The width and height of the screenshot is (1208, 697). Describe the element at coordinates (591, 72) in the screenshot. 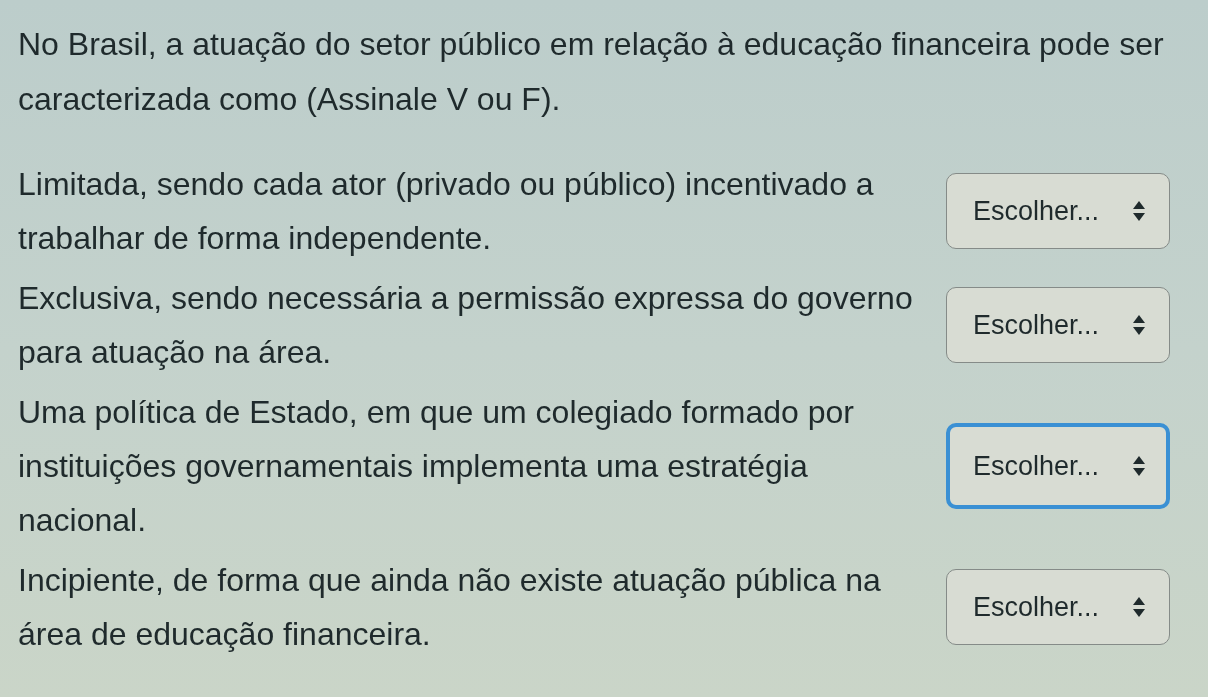

I see `question-text: No Brasil, a atuação do setor público em relação à educação financeira pode ser caracterizada como (Assinale V ou F).` at that location.